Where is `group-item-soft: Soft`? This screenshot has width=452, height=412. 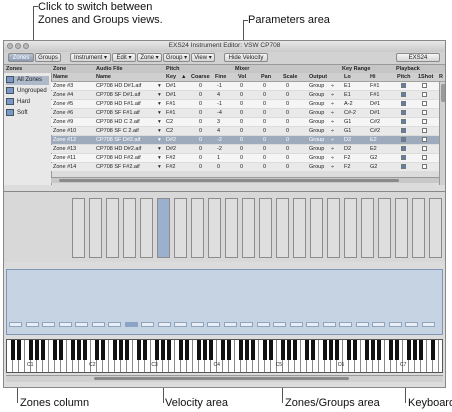 group-item-soft: Soft is located at coordinates (17, 113).